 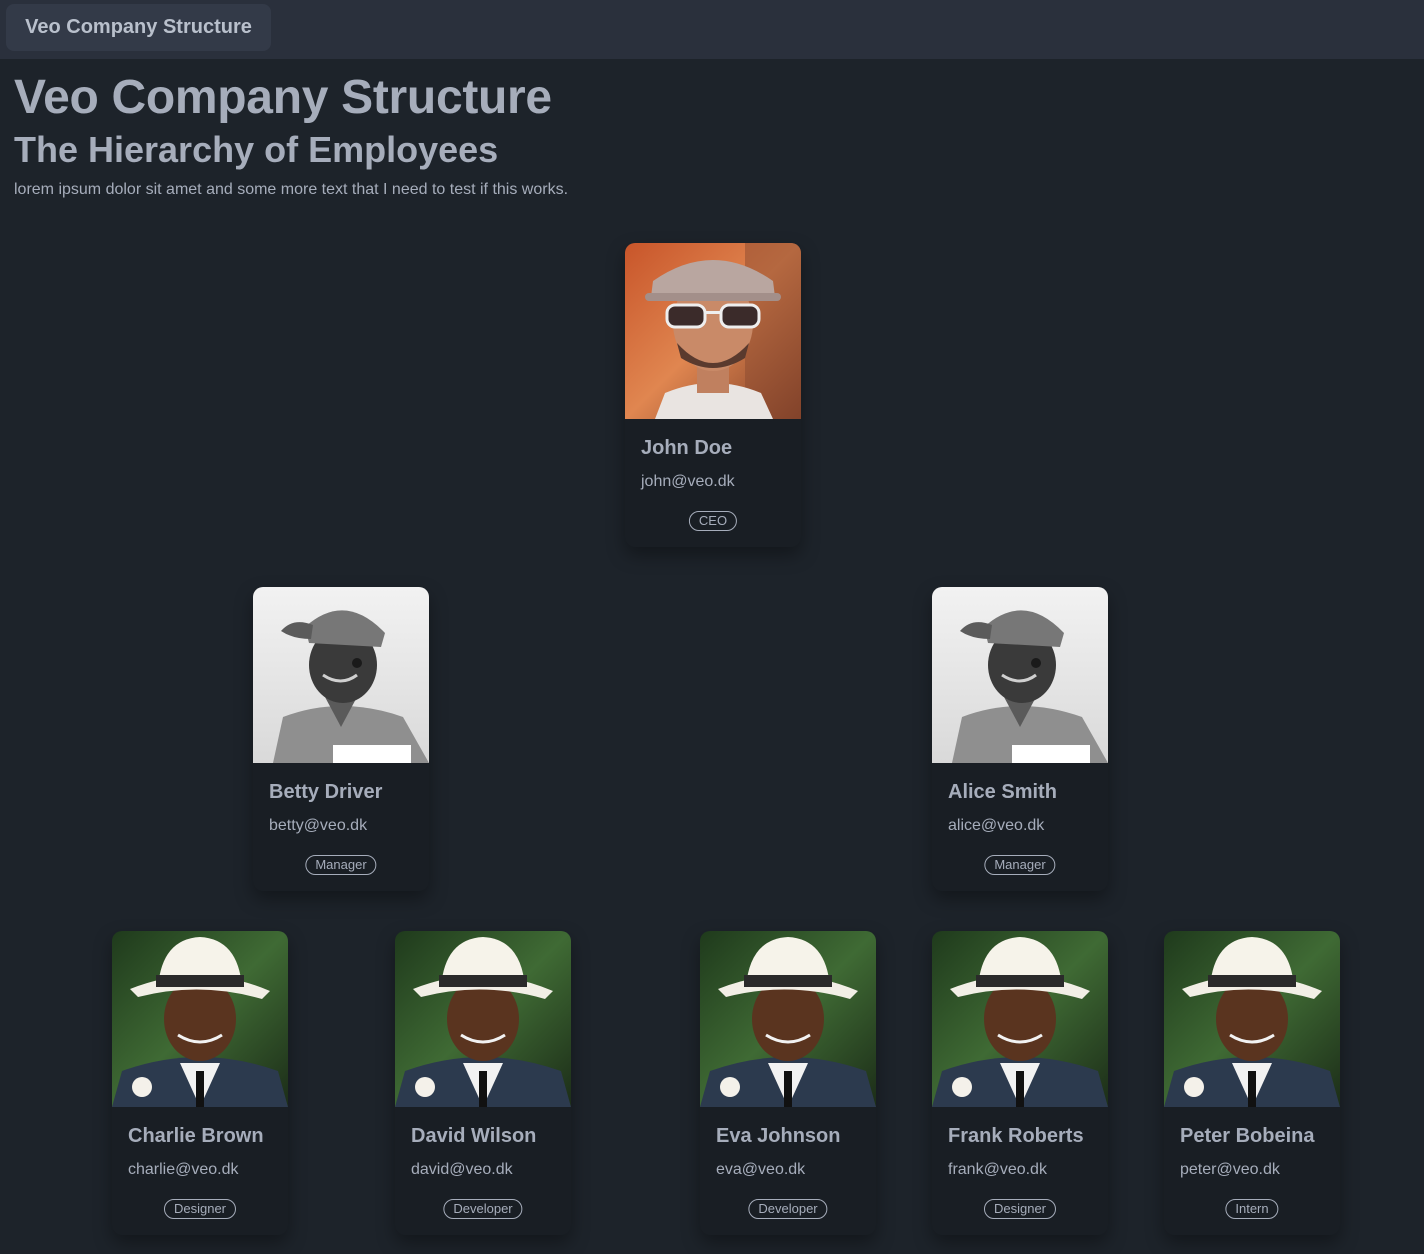 I want to click on brand-button: Veo Company Structure, so click(x=138, y=27).